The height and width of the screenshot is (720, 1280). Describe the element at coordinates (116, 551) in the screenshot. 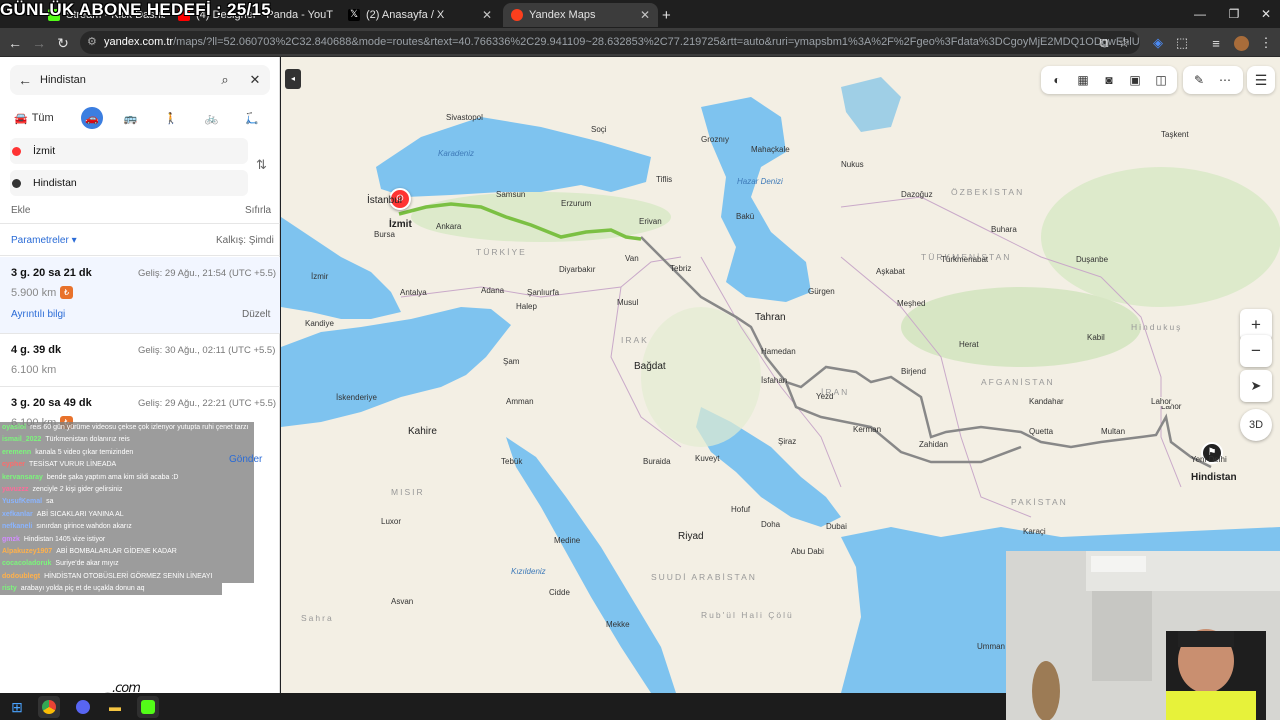

I see `chat-text: ABİ BOMBALARLAR GİDENE KADAR` at that location.